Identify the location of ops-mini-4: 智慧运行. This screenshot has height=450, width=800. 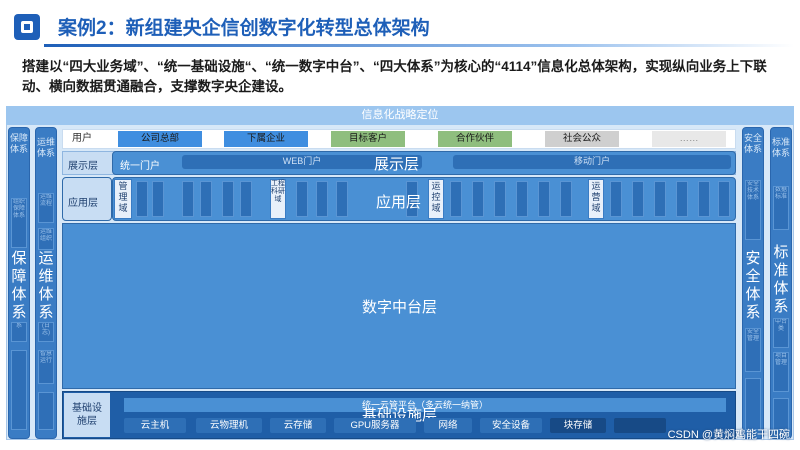
(46, 367).